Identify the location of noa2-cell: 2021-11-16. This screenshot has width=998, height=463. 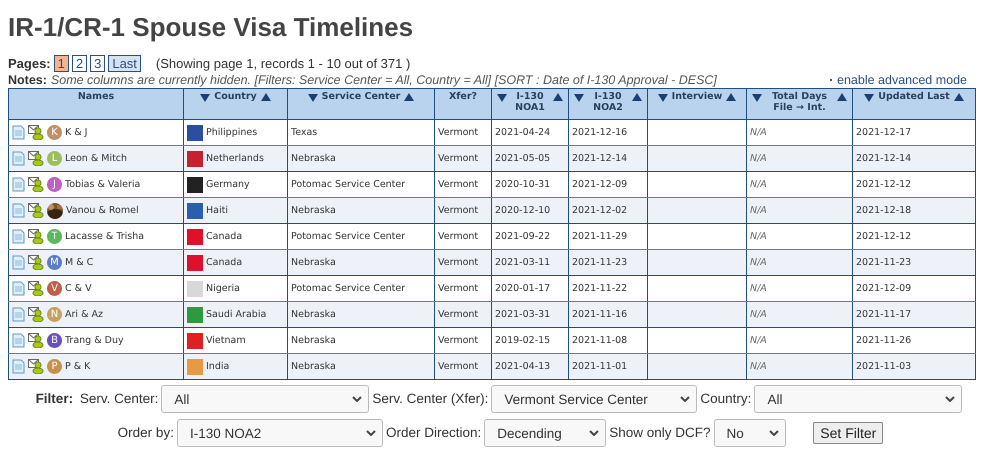
(600, 314).